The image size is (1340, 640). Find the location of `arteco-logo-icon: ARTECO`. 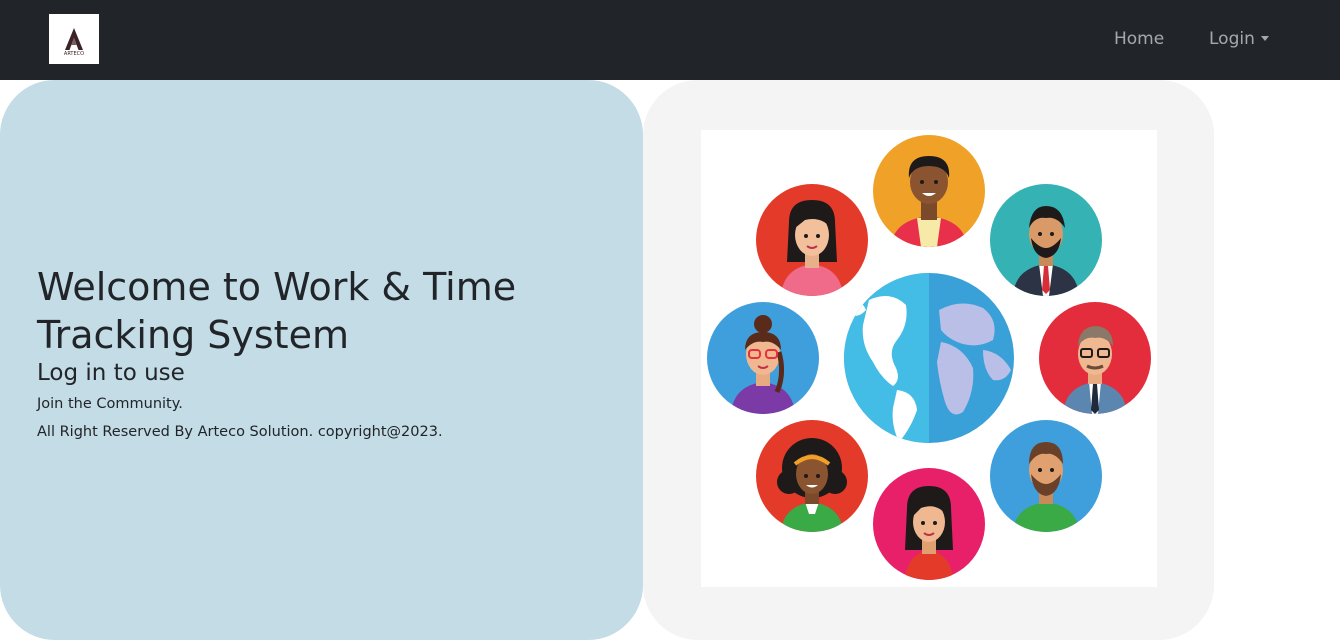

arteco-logo-icon: ARTECO is located at coordinates (74, 42).